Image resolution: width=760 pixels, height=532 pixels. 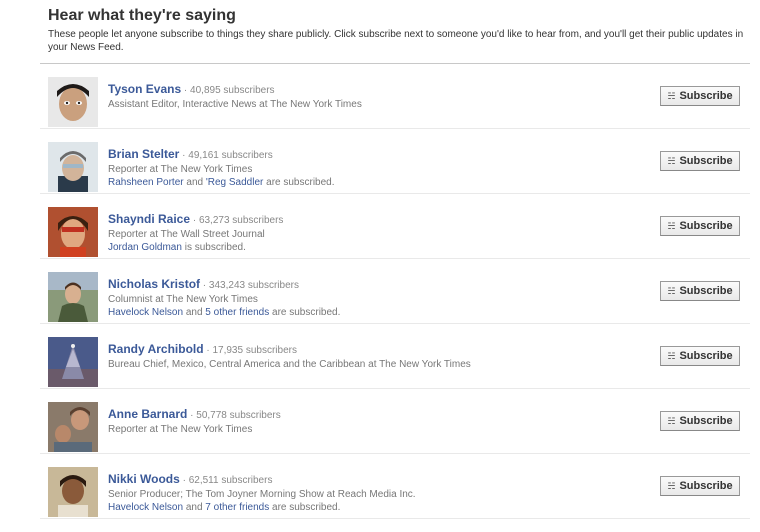 I want to click on subscriber-count: 50,778 subscribers, so click(x=238, y=415).